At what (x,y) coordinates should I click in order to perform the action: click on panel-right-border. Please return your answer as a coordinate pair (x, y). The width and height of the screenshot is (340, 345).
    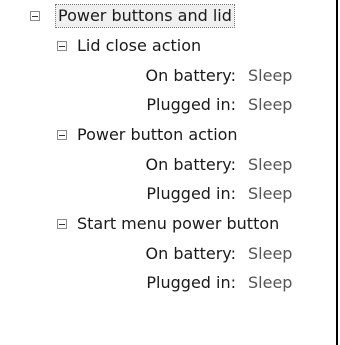
    Looking at the image, I should click on (337, 172).